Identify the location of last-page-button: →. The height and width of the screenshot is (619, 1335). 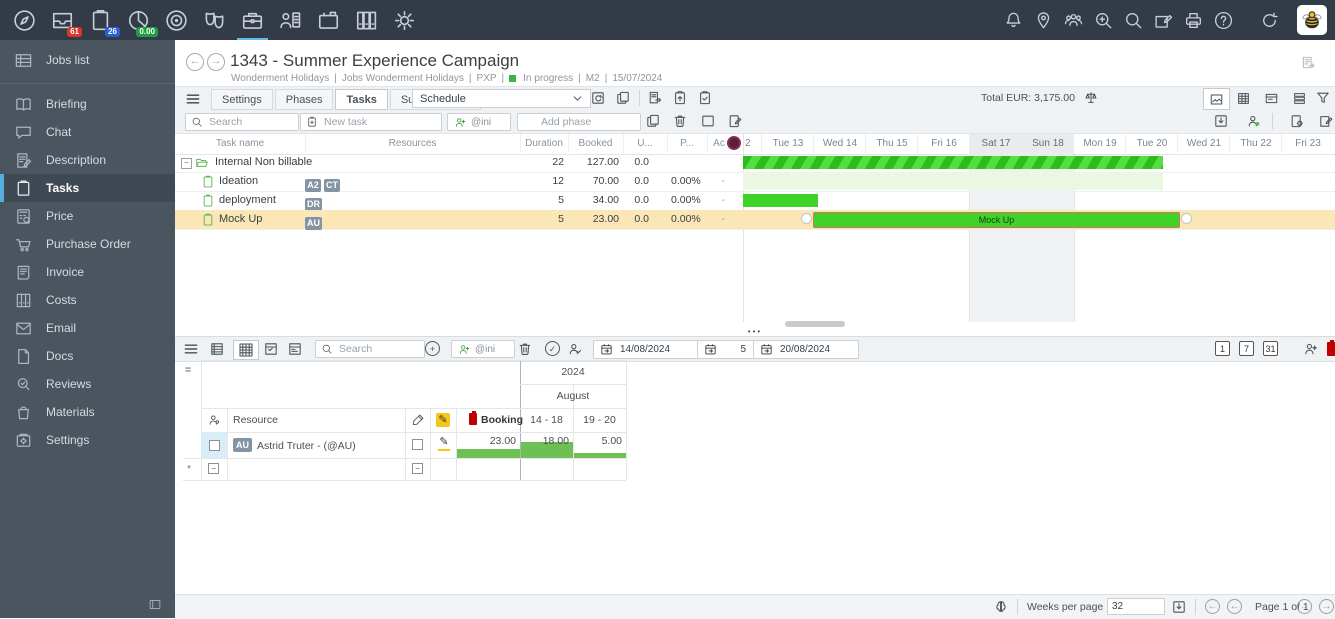
(1326, 606).